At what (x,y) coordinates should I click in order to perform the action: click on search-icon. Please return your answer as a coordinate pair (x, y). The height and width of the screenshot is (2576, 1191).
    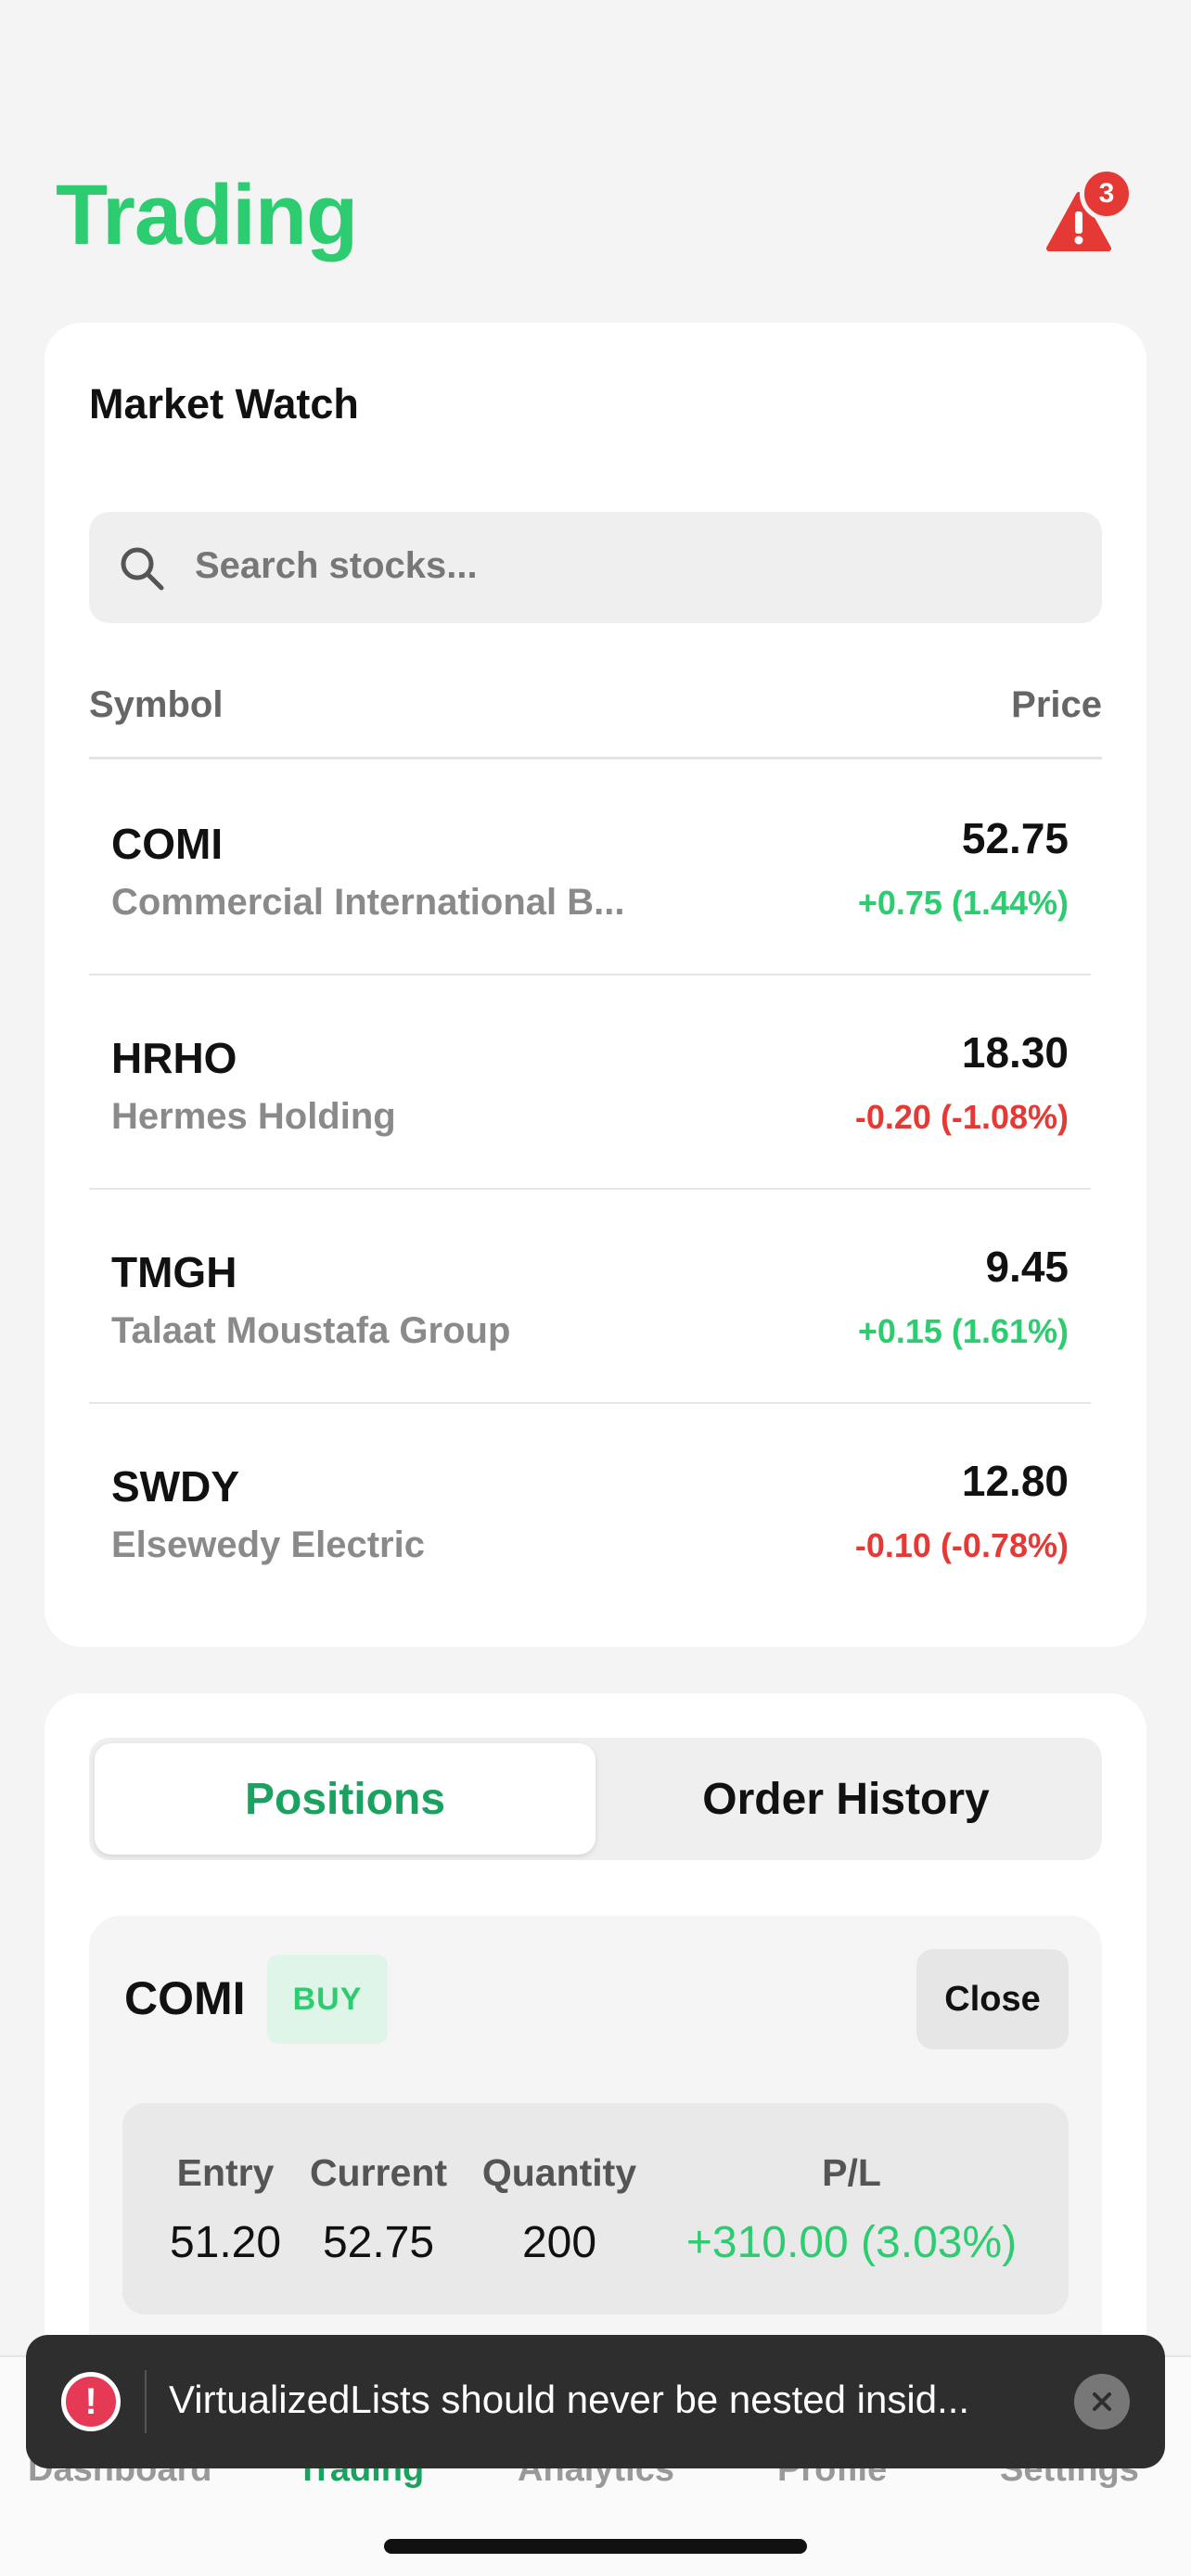
    Looking at the image, I should click on (142, 569).